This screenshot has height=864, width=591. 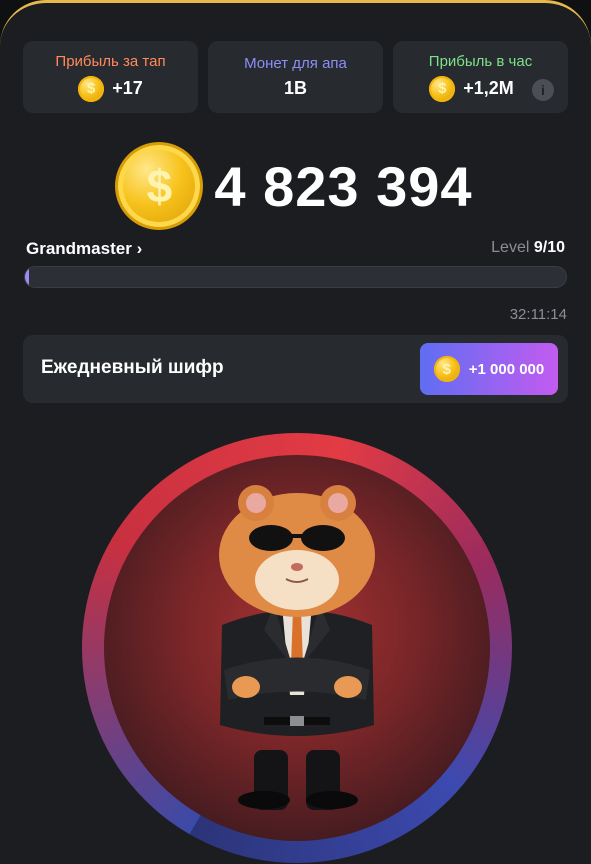 What do you see at coordinates (79, 248) in the screenshot?
I see `rank-label: Grandmaster` at bounding box center [79, 248].